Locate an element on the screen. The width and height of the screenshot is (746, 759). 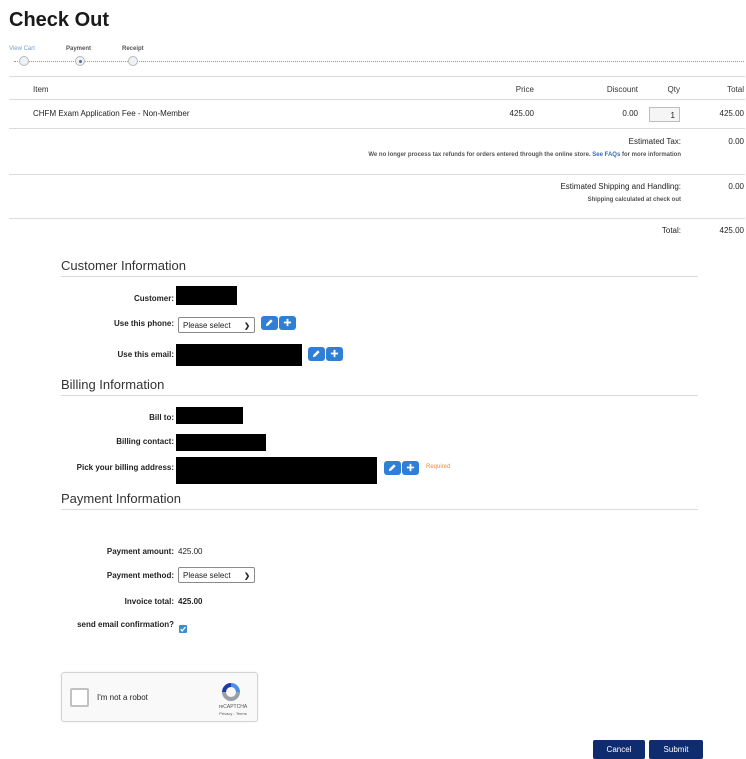
phone-select-value: Please select is located at coordinates (207, 325).